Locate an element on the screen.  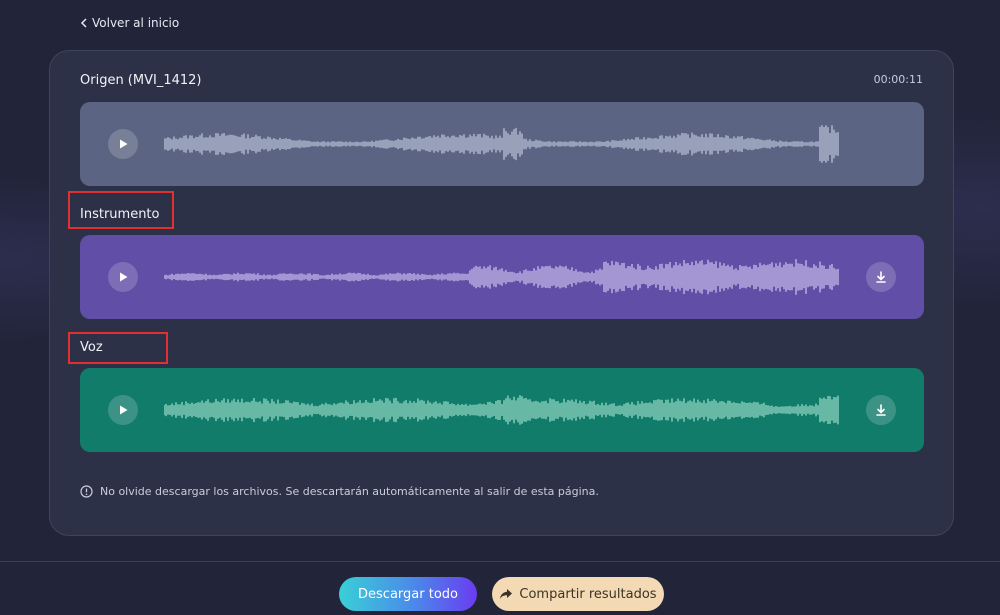
chevron-left-icon is located at coordinates (83, 23).